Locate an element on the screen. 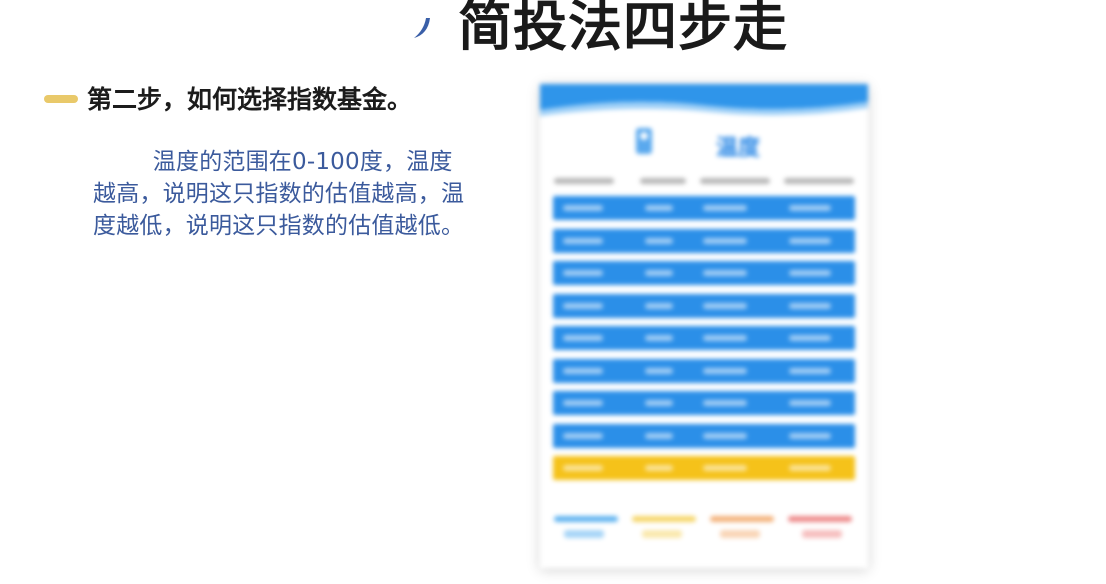  slide-title: 简投法四步走 is located at coordinates (623, 29).